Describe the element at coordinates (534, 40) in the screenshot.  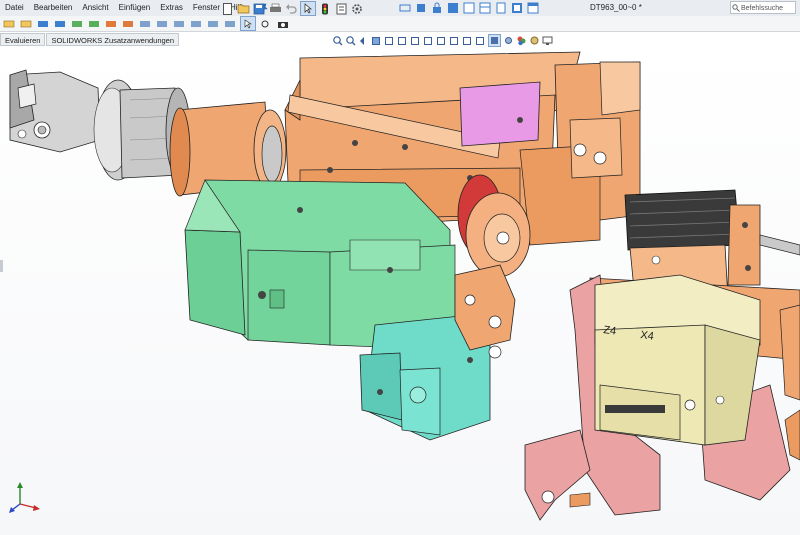
I see `scene-icon` at that location.